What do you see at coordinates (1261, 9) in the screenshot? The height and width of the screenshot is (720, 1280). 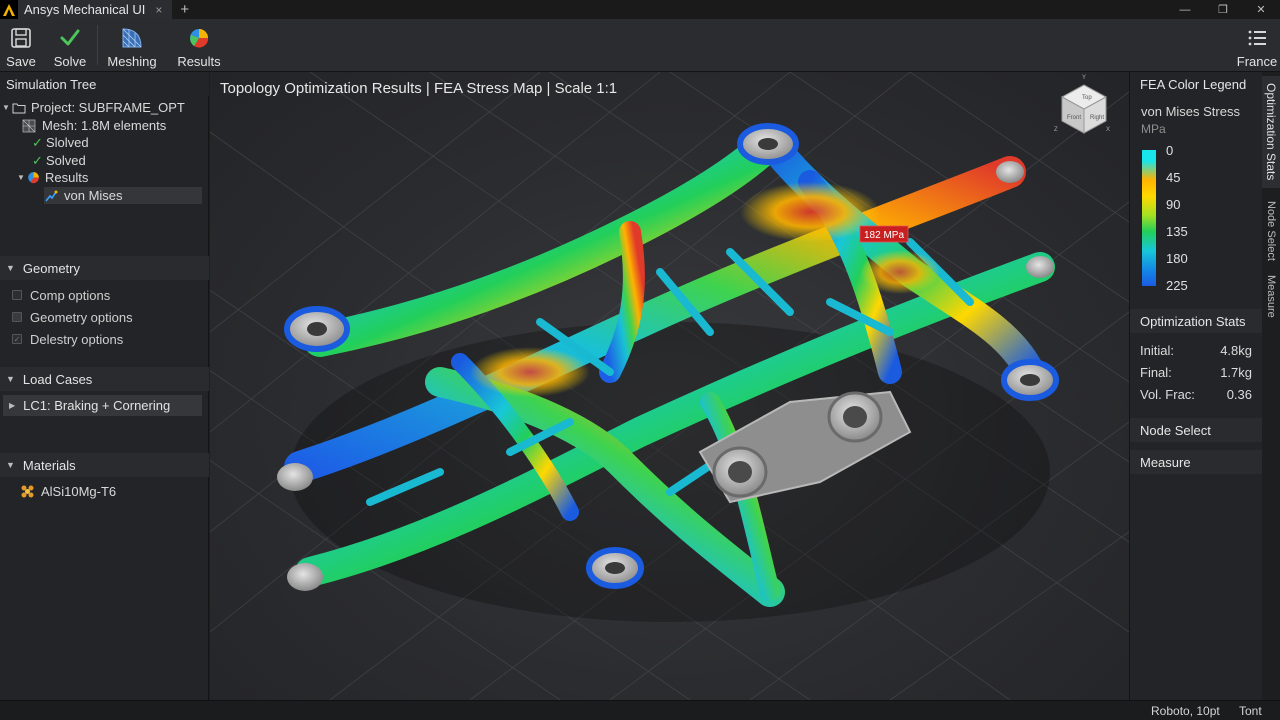 I see `close-window-button: ✕` at bounding box center [1261, 9].